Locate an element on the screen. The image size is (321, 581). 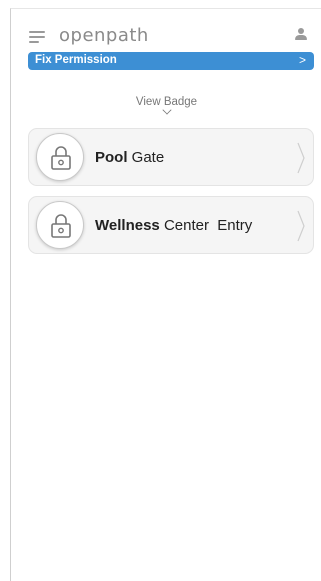
fix-permission-banner: Fix Permission > is located at coordinates (171, 61).